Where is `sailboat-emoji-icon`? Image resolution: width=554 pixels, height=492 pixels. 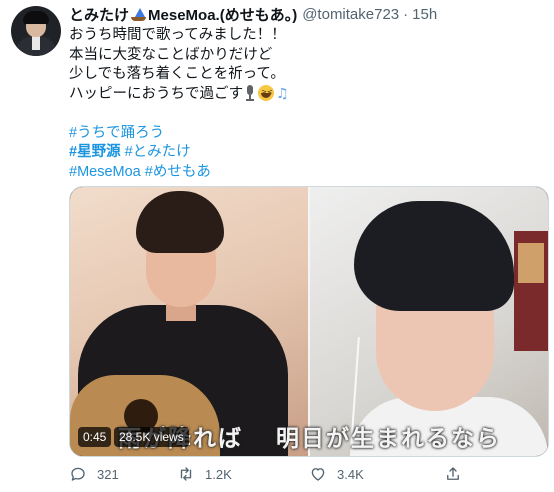 sailboat-emoji-icon is located at coordinates (138, 14).